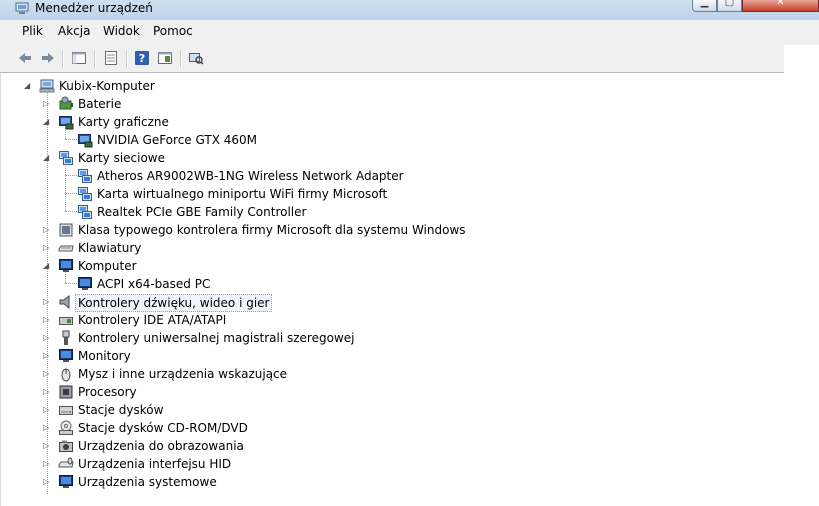 Image resolution: width=819 pixels, height=506 pixels. Describe the element at coordinates (393, 284) in the screenshot. I see `tree-item-acpi: ACPI x64-based PC` at that location.